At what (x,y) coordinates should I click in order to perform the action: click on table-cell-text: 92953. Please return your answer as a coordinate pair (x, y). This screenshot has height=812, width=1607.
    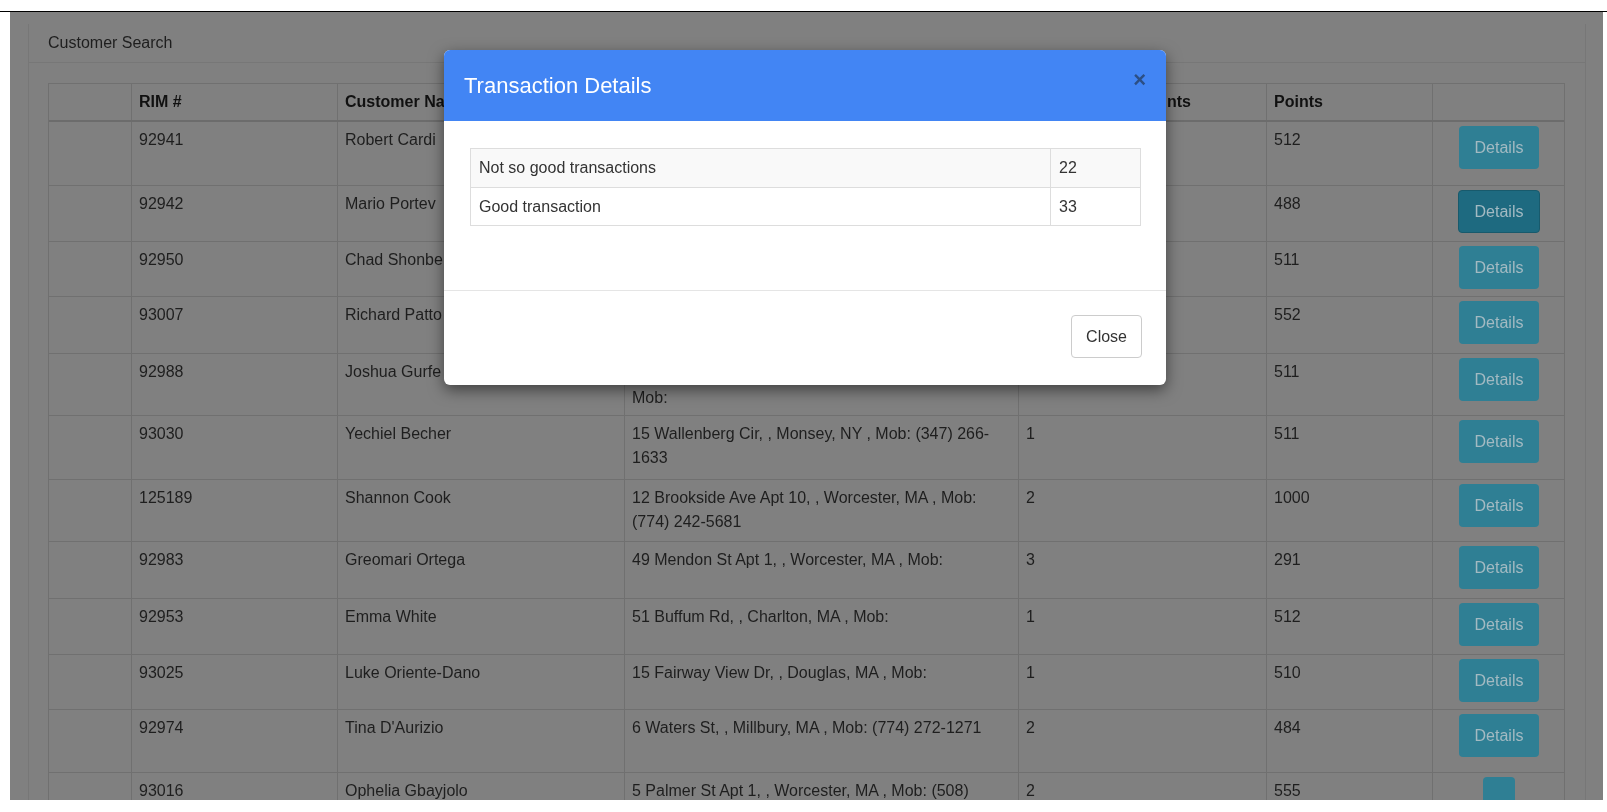
    Looking at the image, I should click on (161, 617).